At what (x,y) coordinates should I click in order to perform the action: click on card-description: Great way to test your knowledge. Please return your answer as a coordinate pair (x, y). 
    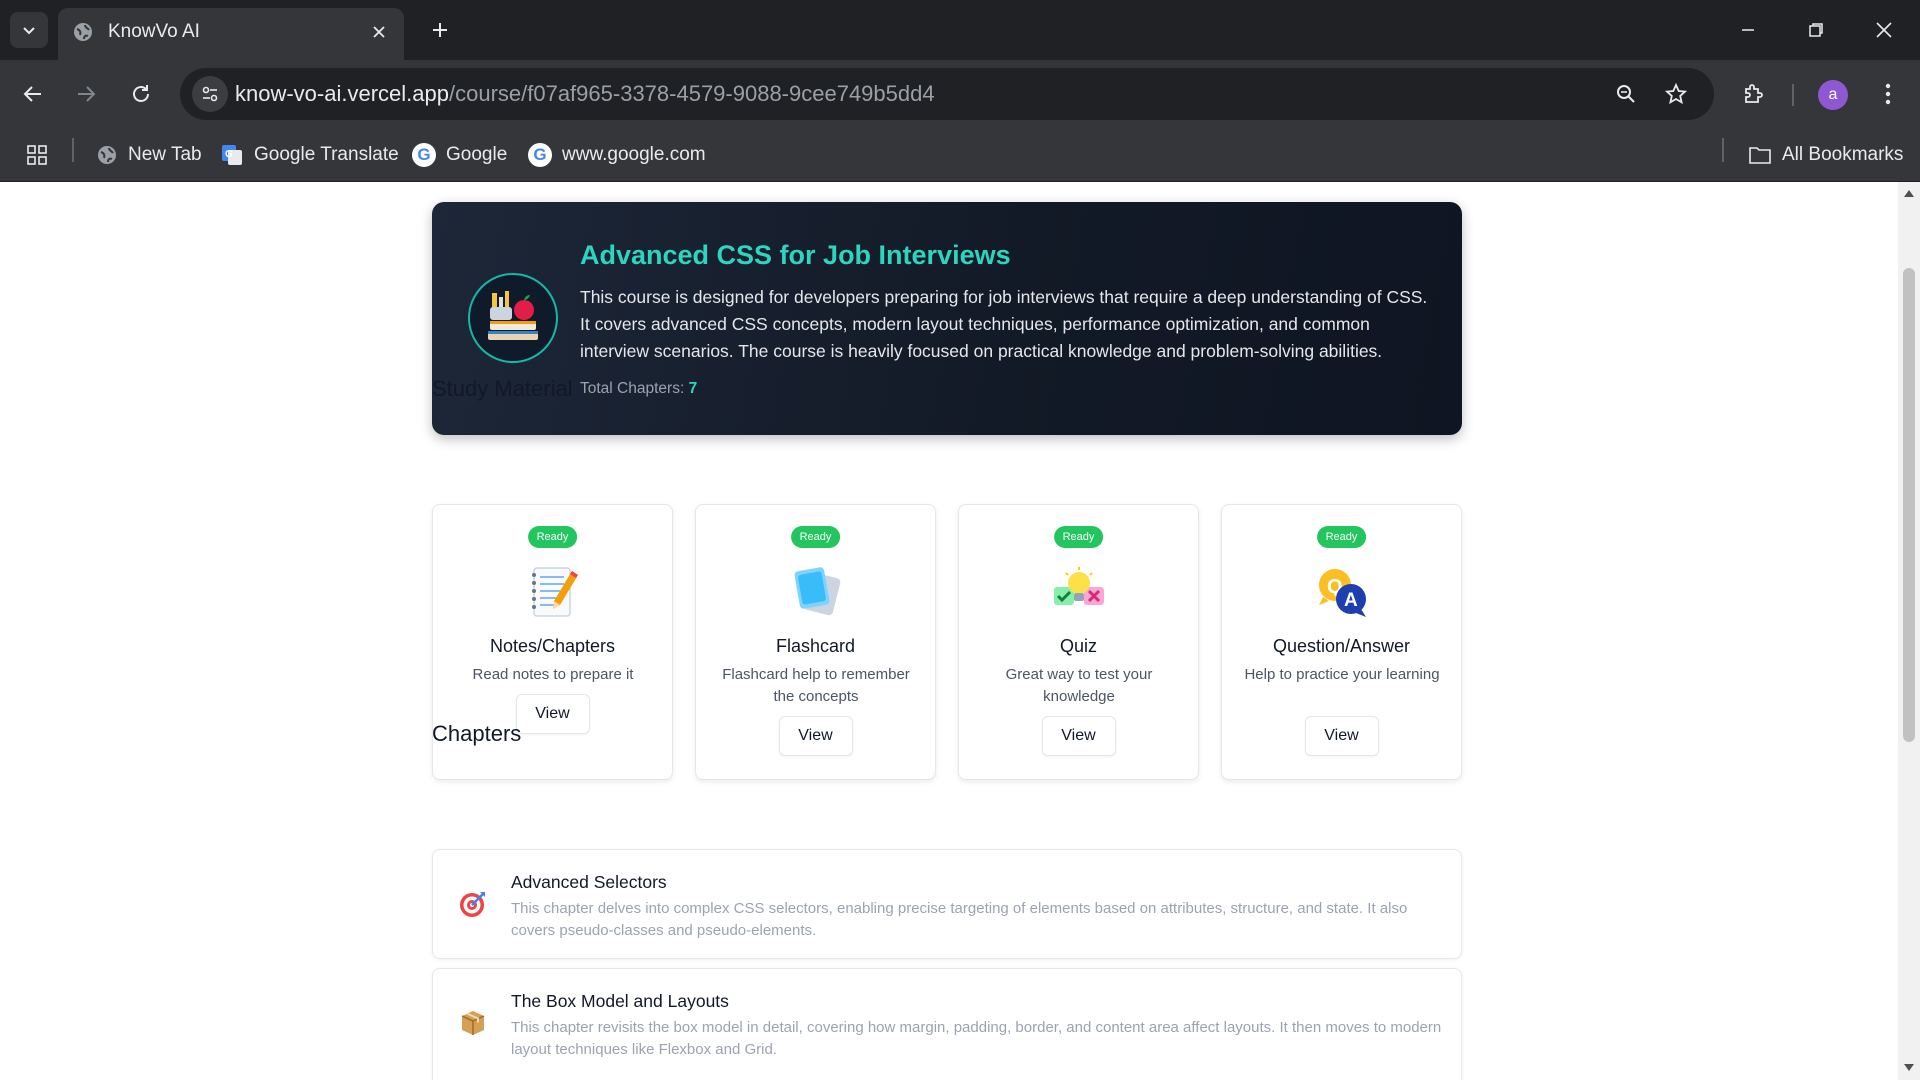
    Looking at the image, I should click on (1079, 685).